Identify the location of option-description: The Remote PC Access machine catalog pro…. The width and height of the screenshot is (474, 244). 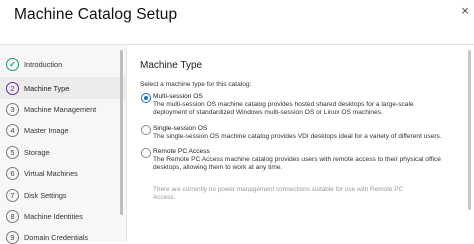
(308, 164).